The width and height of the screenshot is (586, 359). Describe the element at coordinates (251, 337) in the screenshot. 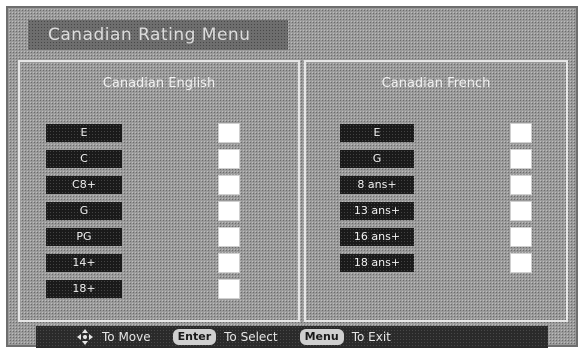

I see `select-instruction: To Select` at that location.